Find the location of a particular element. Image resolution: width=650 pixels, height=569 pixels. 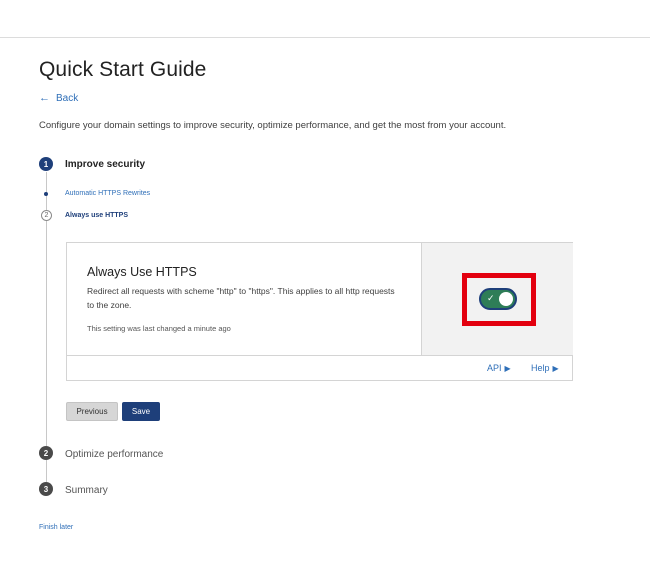

help-label: Help is located at coordinates (540, 368).